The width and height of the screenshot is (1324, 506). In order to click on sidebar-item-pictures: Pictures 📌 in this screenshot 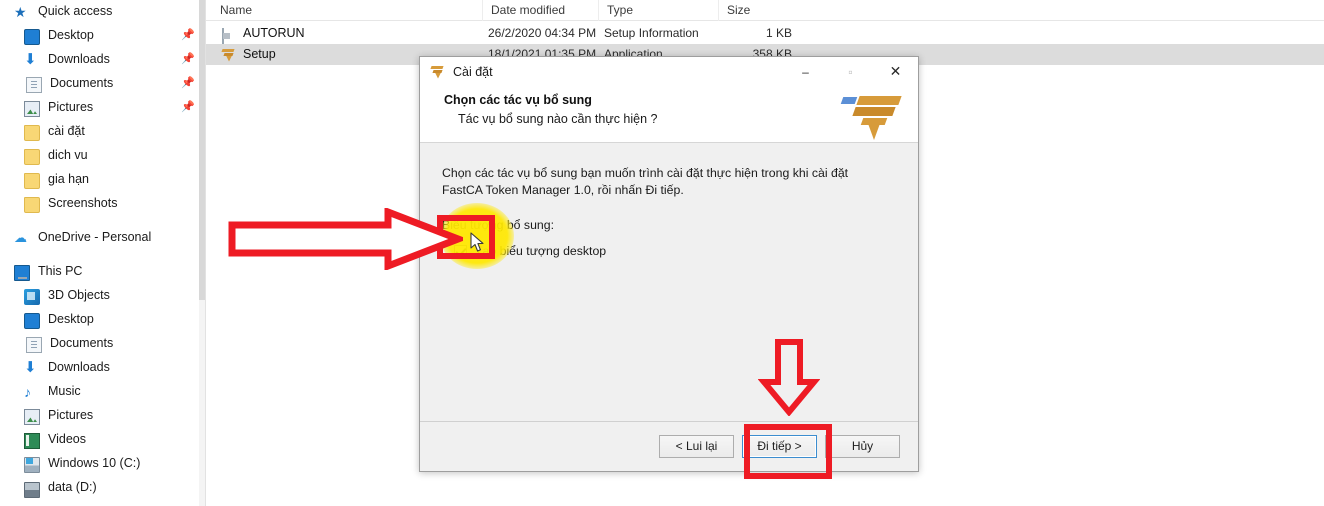, I will do `click(102, 108)`.